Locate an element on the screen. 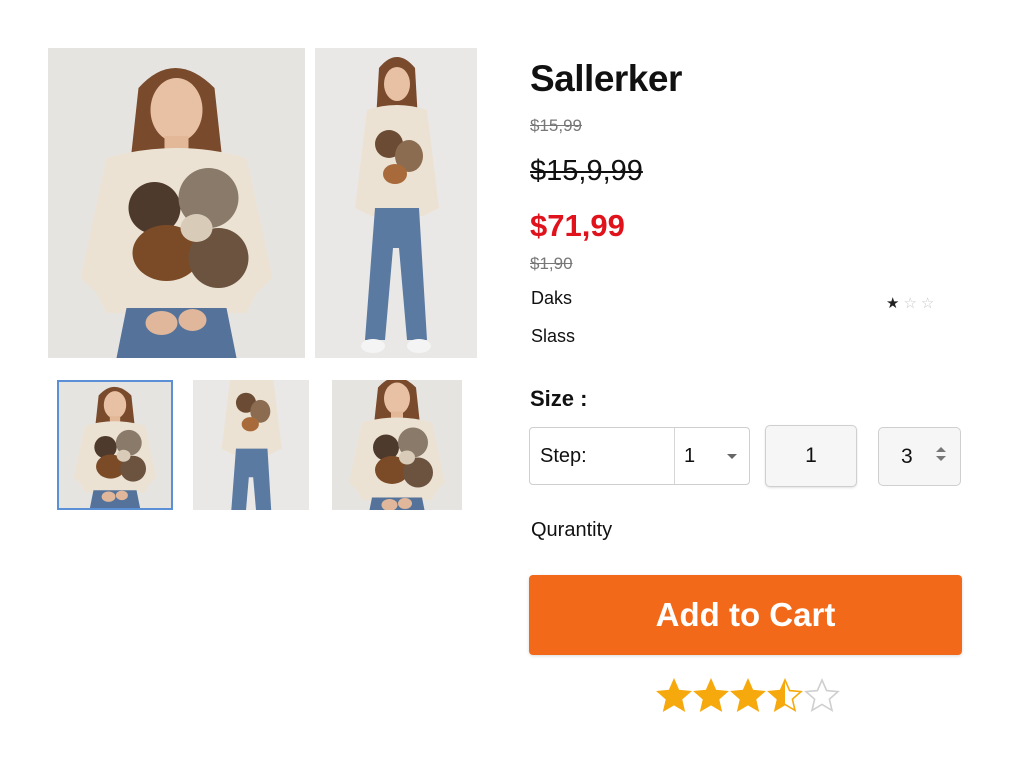  original-price-large: $15,9,99 is located at coordinates (586, 171).